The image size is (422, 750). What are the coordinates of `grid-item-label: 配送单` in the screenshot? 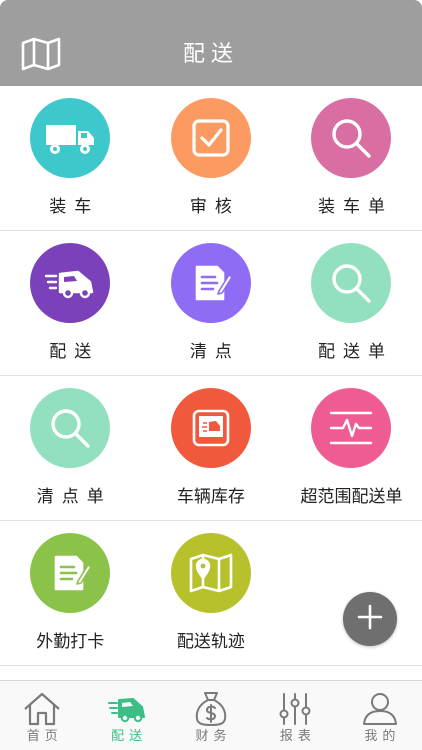 It's located at (355, 352).